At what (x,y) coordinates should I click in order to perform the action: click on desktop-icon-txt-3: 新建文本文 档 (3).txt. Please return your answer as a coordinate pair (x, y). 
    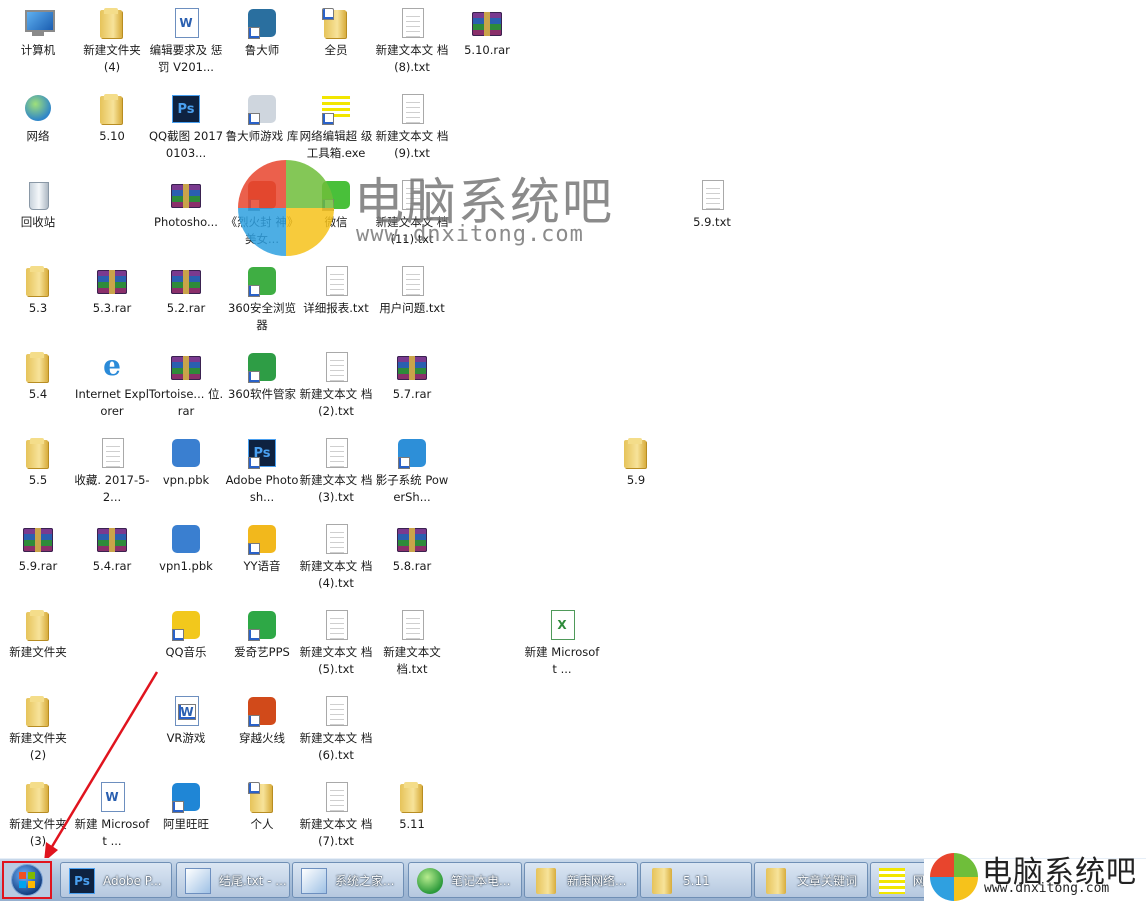
    Looking at the image, I should click on (336, 471).